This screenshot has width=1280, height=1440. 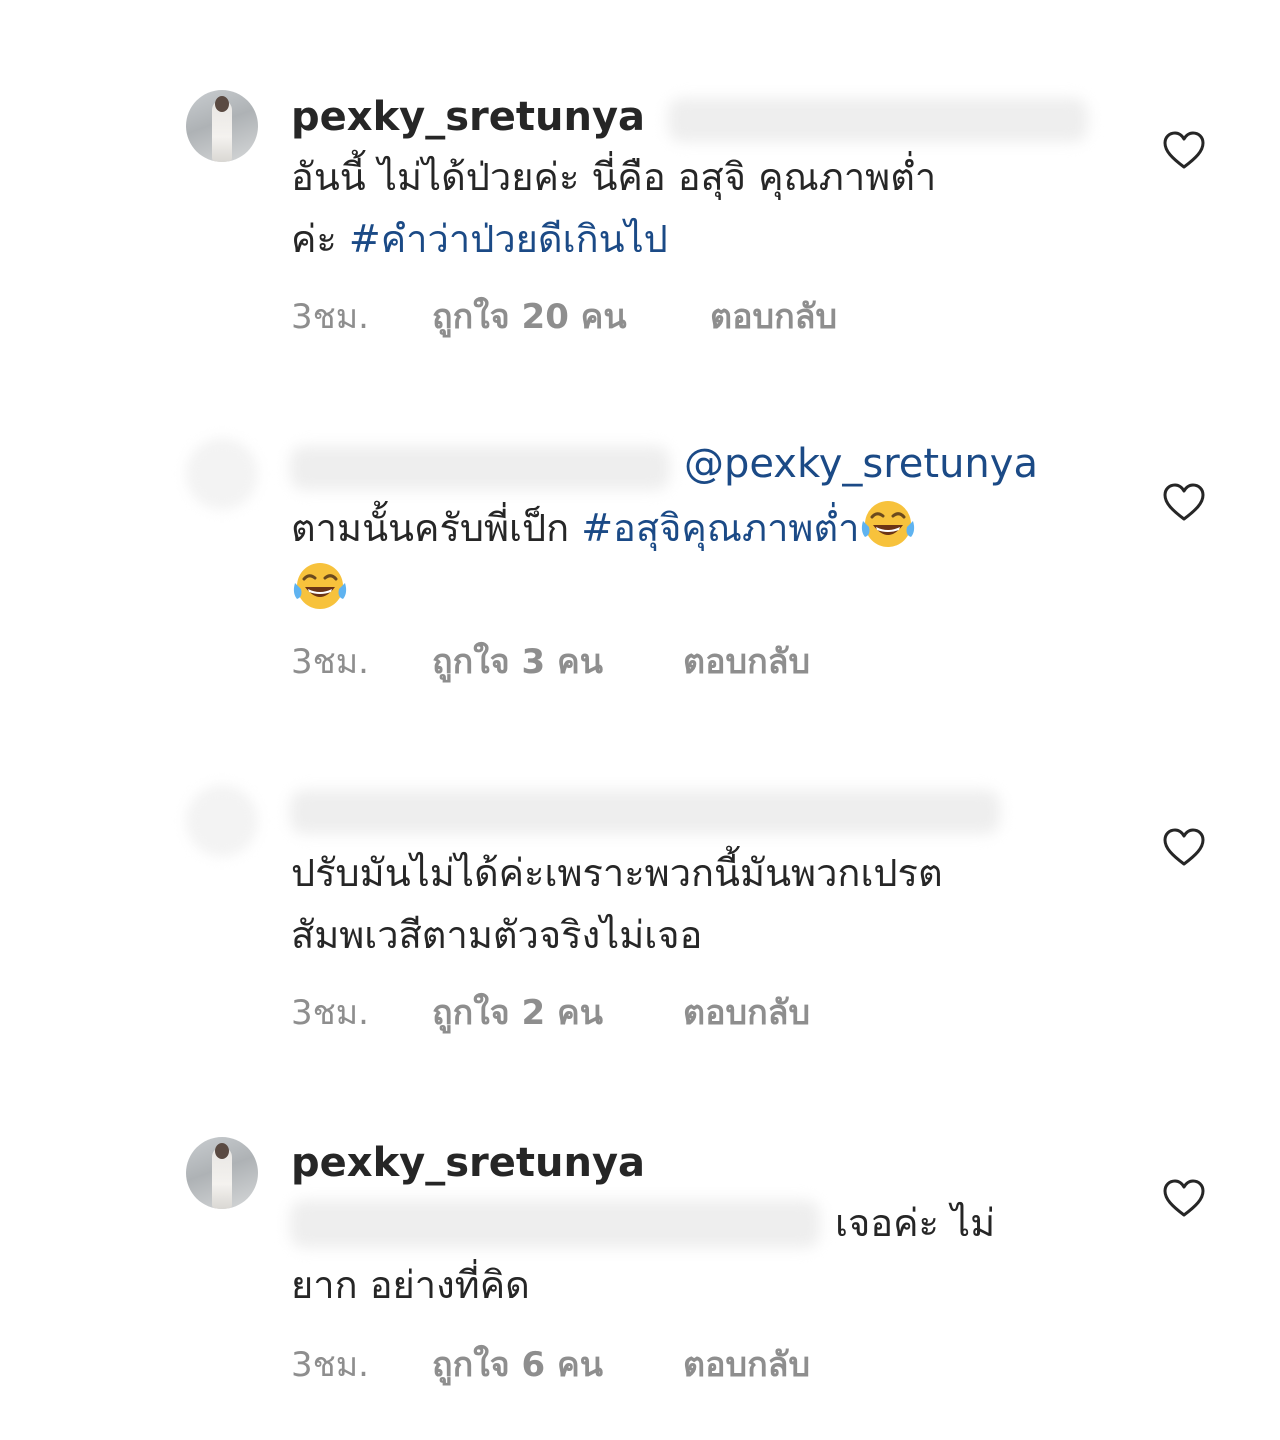 What do you see at coordinates (691, 239) in the screenshot?
I see `comment-text-line: ค่ะ #คำว่าป่วยดีเกินไป` at bounding box center [691, 239].